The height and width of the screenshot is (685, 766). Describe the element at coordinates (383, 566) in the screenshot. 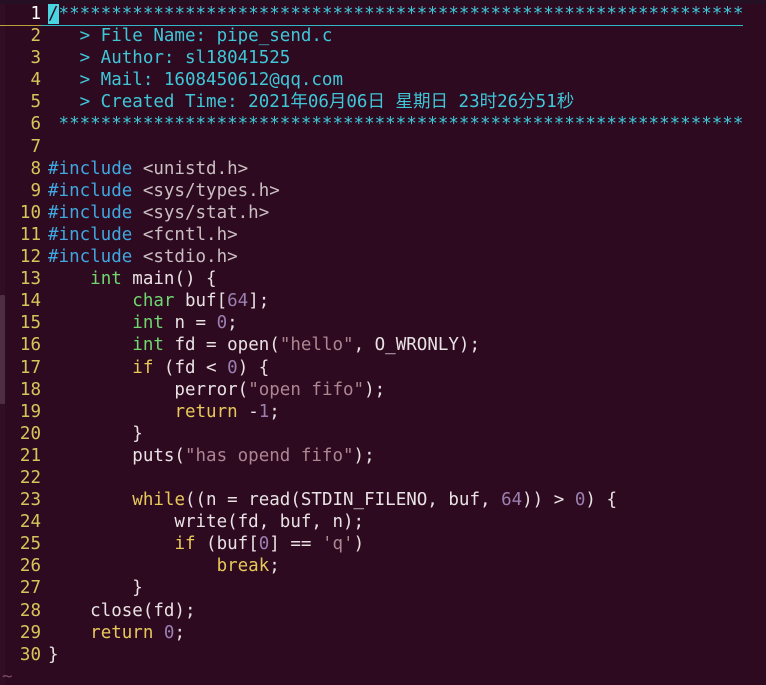

I see `code-line: 26 break;` at that location.